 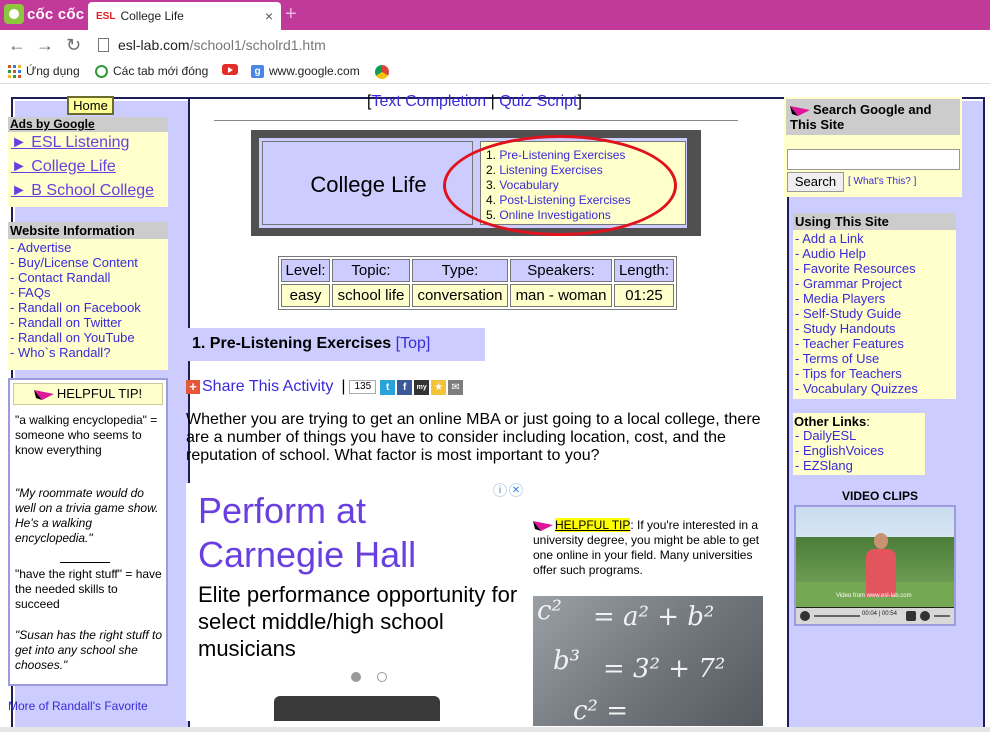 I want to click on using-this-site-heading: Using This Site, so click(x=874, y=221).